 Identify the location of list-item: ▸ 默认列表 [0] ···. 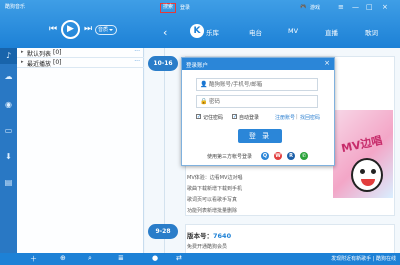
(80, 53).